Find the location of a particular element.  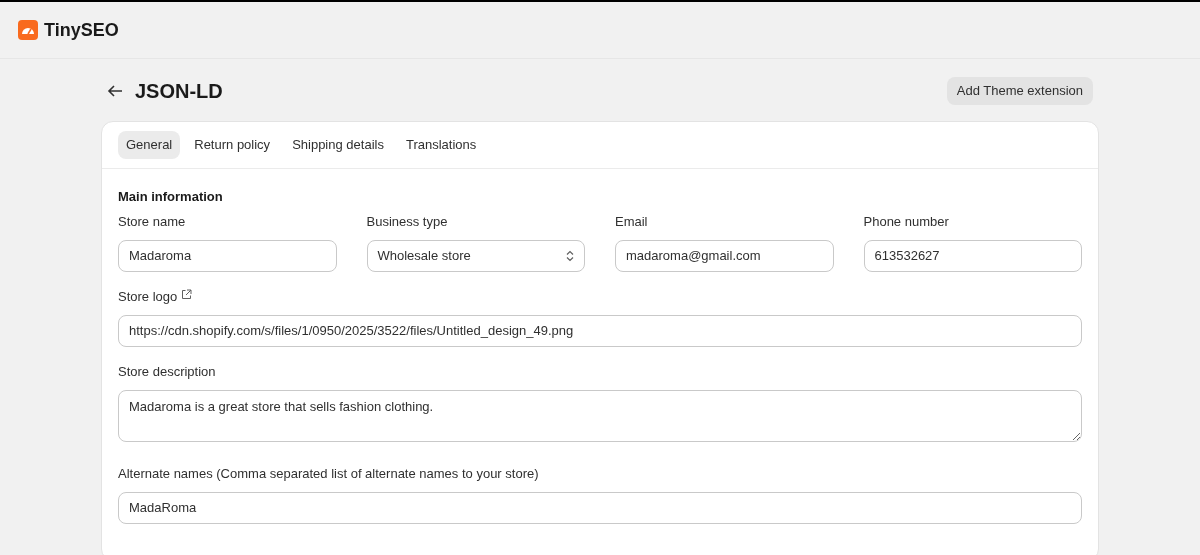

input-field: 613532627 is located at coordinates (972, 255).